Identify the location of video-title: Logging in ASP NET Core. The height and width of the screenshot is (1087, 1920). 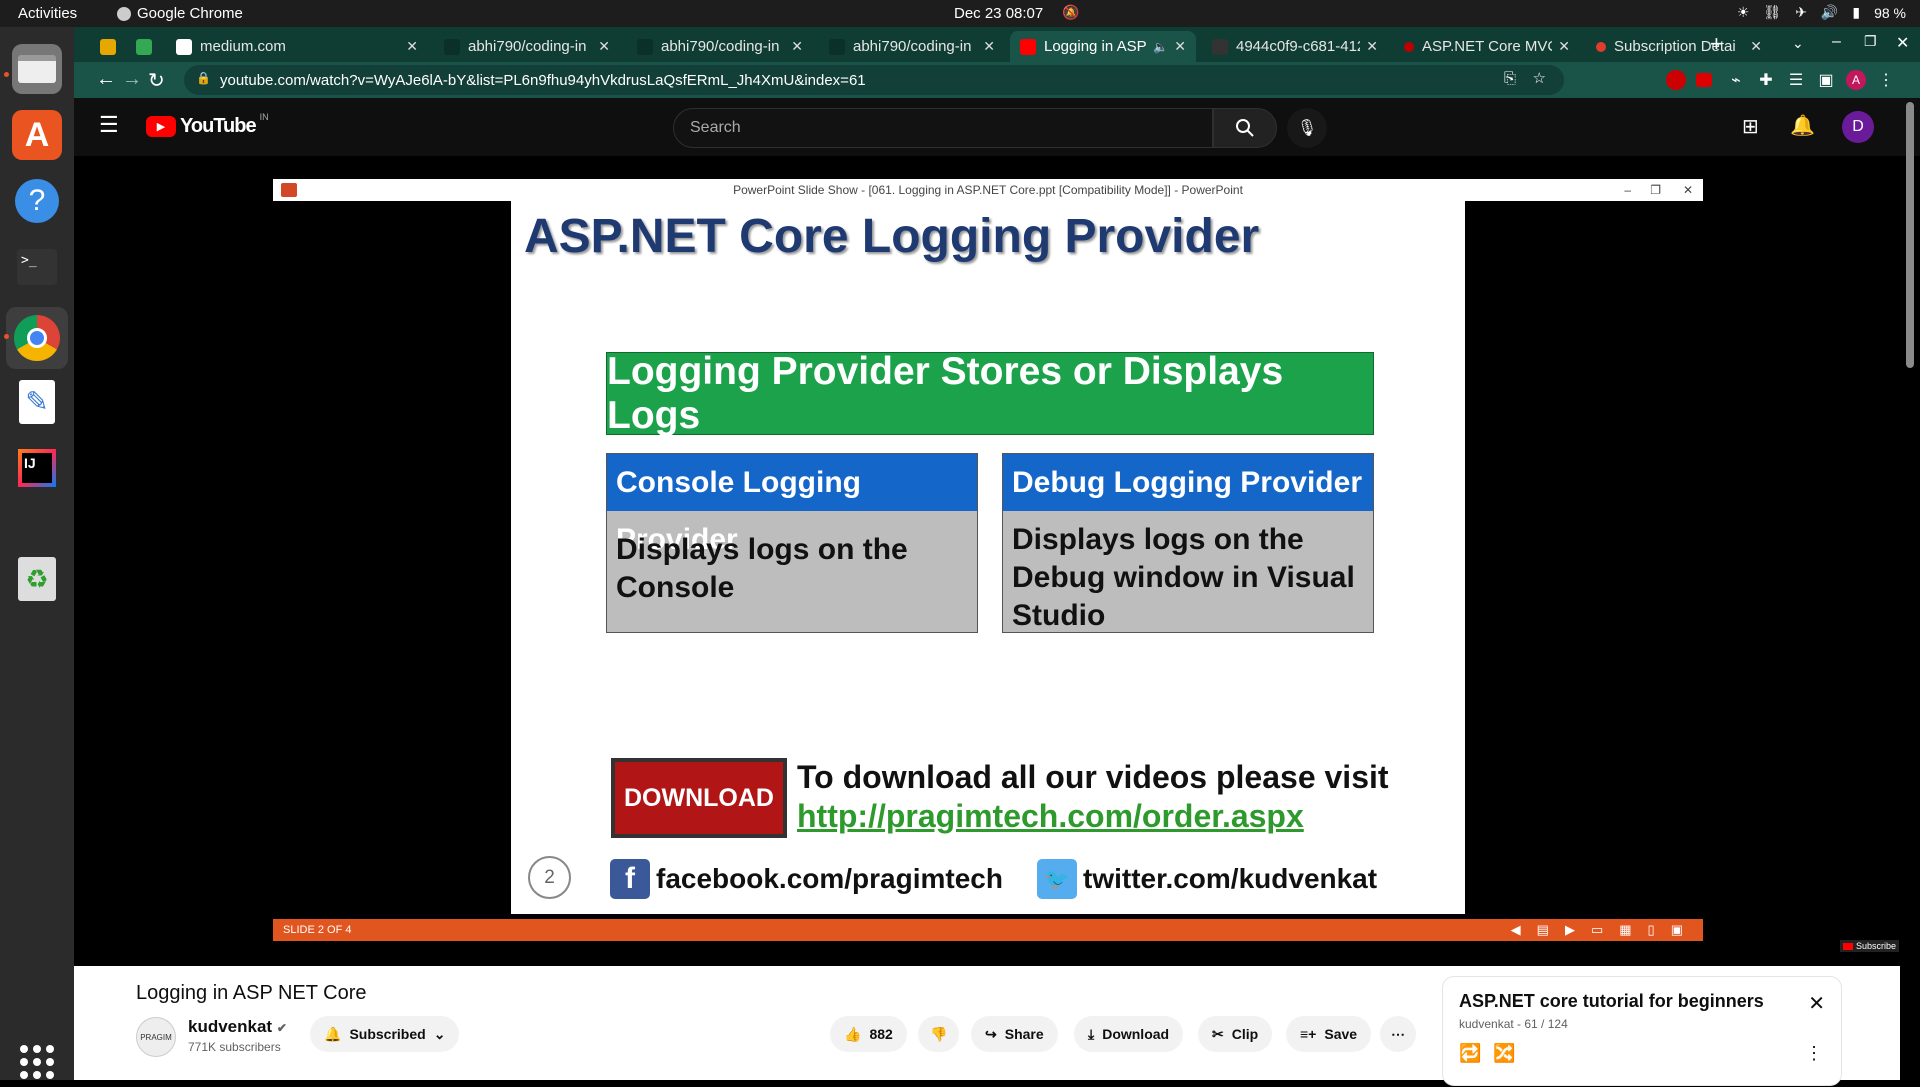
(251, 993).